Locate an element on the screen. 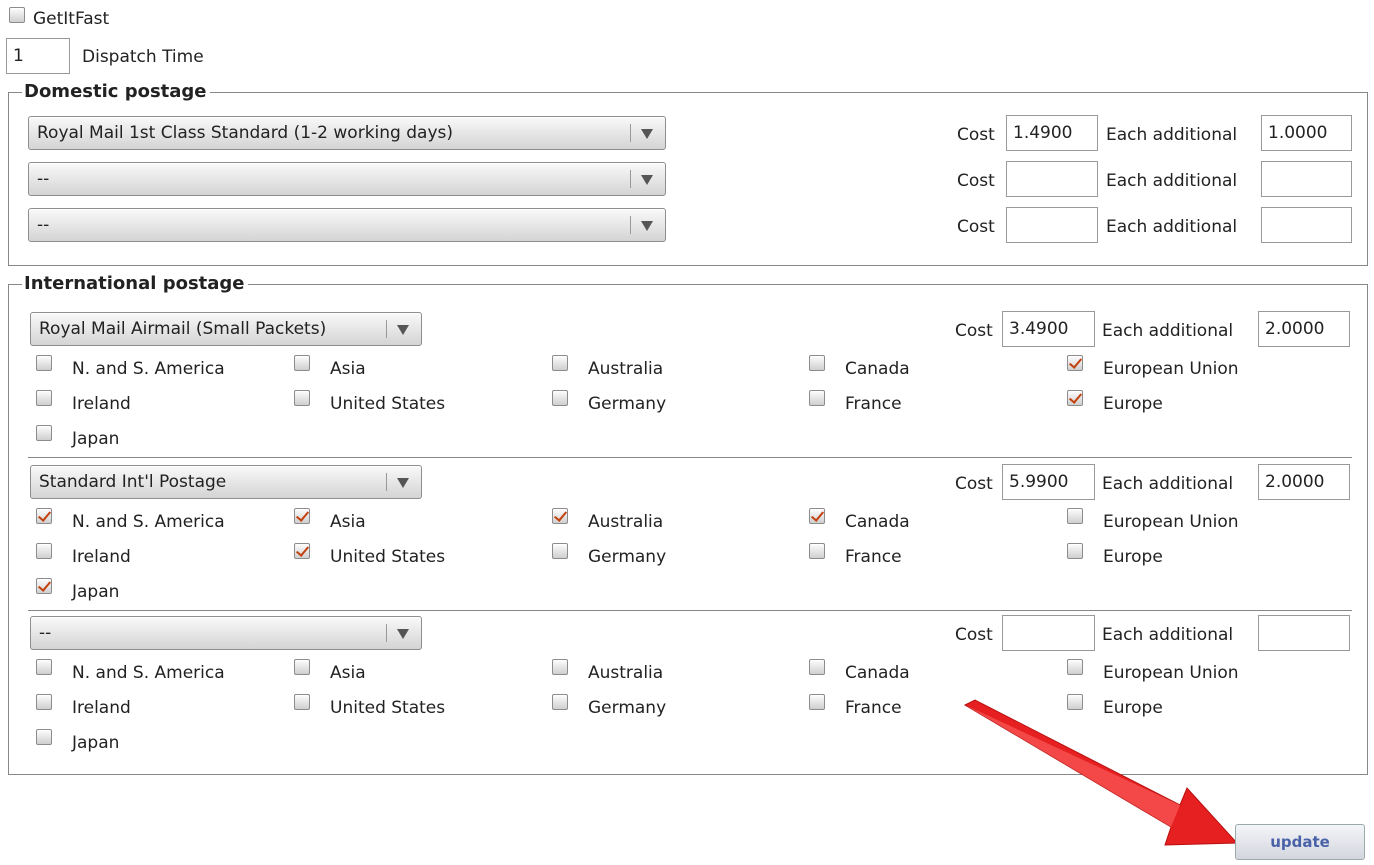  update-button: update is located at coordinates (1300, 842).